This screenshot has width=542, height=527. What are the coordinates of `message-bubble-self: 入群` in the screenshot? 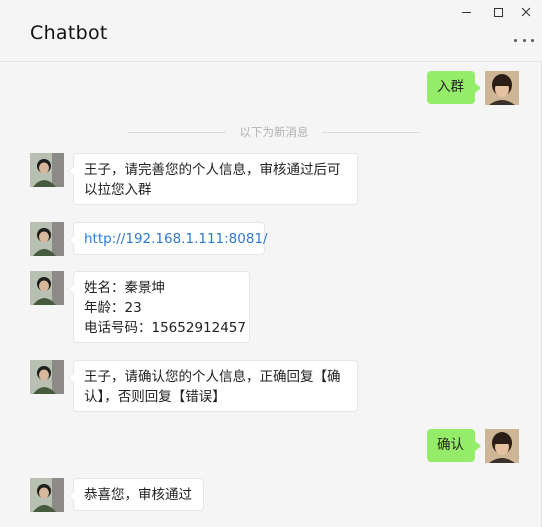 It's located at (454, 87).